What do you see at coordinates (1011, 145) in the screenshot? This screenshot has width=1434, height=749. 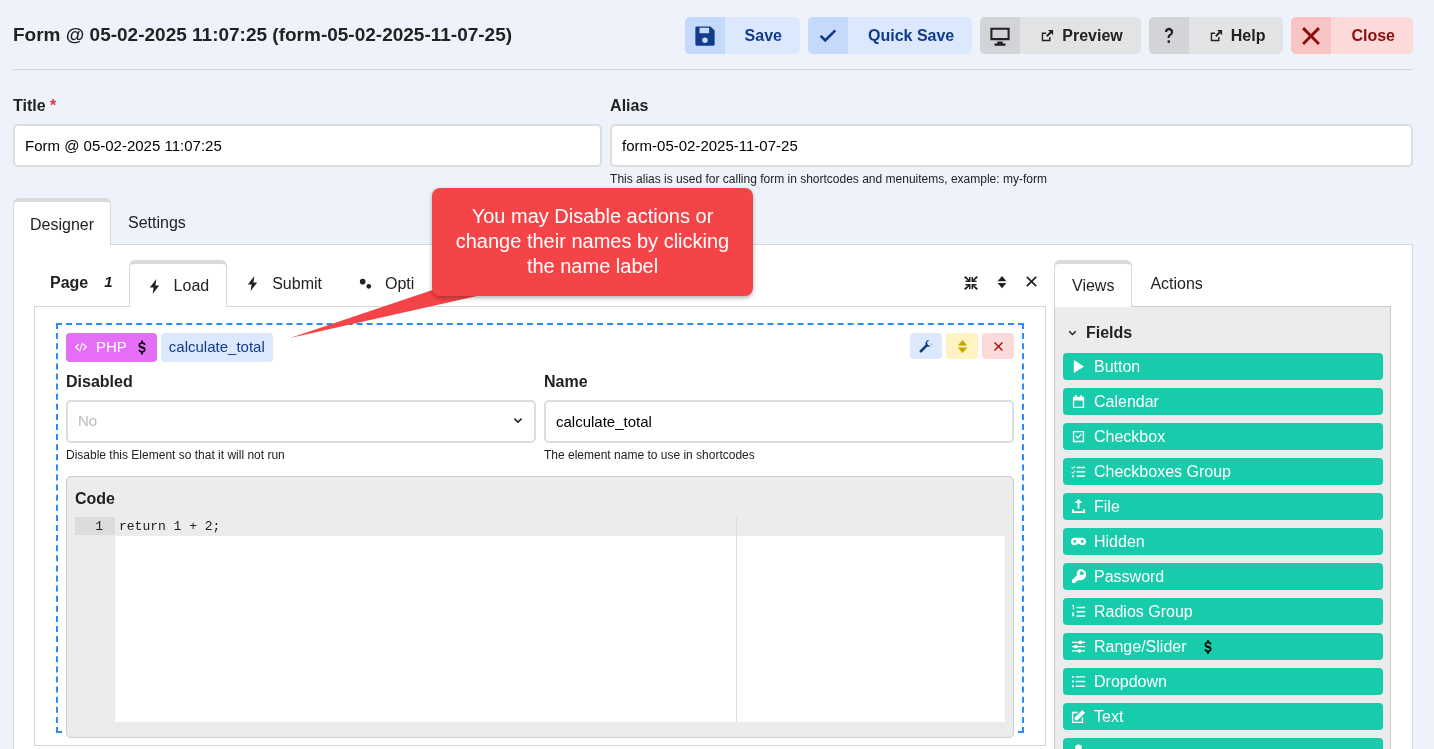 I see `alias-field: form-05-02-2025-11-07-25` at bounding box center [1011, 145].